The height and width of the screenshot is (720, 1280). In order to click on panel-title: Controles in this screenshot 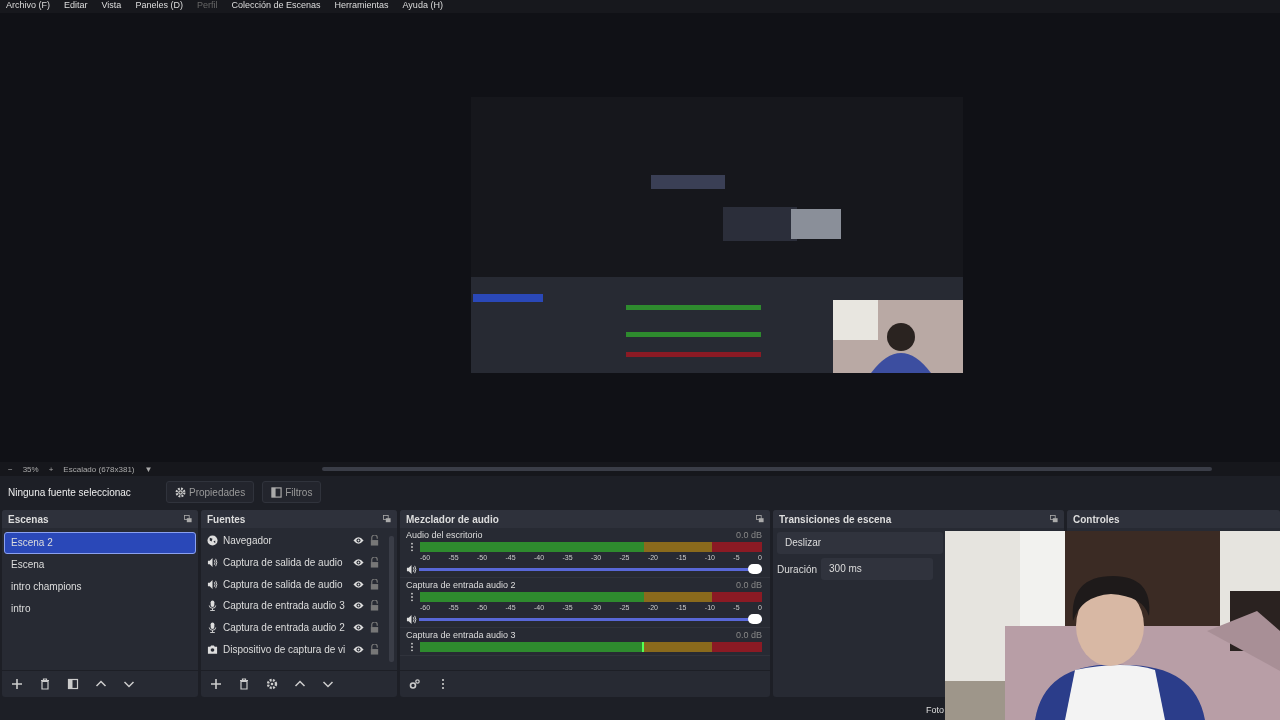, I will do `click(1096, 519)`.